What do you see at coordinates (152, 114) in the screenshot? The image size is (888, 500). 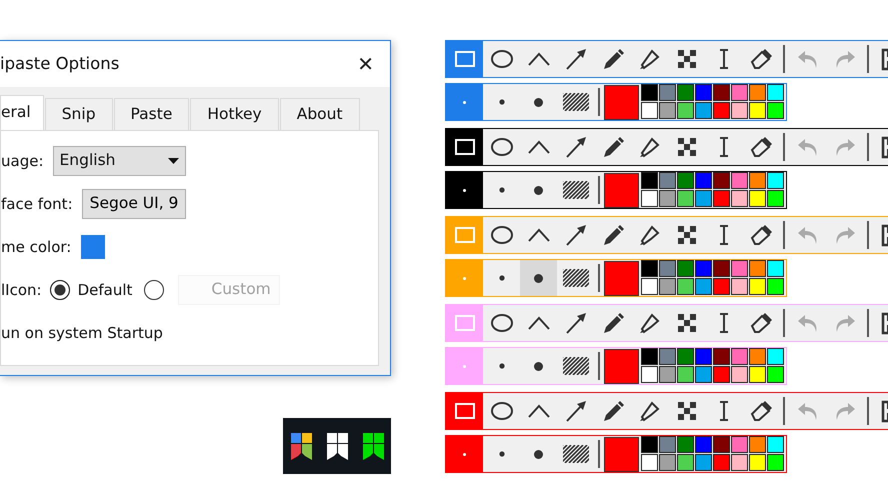 I see `tab: Paste` at bounding box center [152, 114].